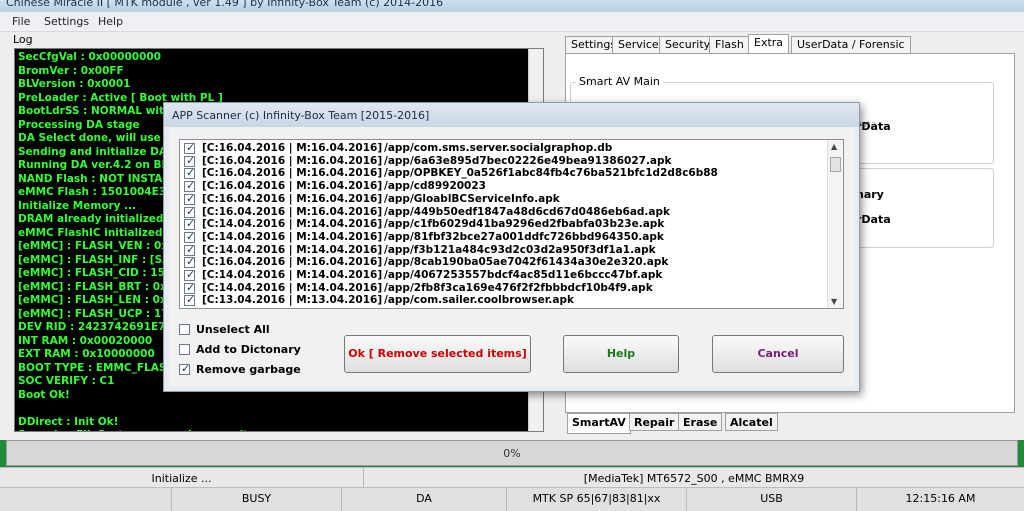 The width and height of the screenshot is (1024, 511). I want to click on progress-text: 0%, so click(512, 453).